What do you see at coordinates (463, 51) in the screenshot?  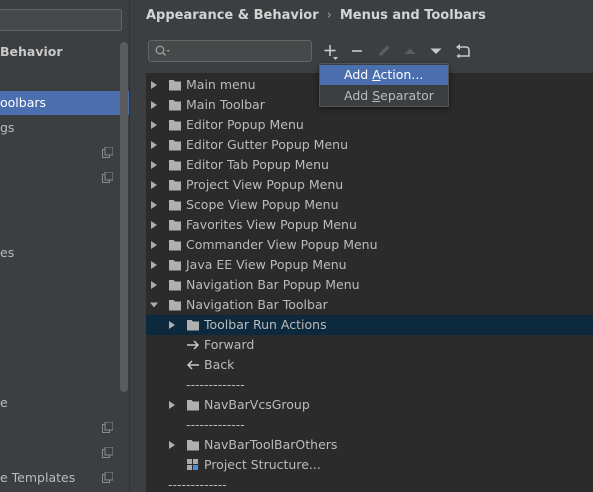 I see `restore-button` at bounding box center [463, 51].